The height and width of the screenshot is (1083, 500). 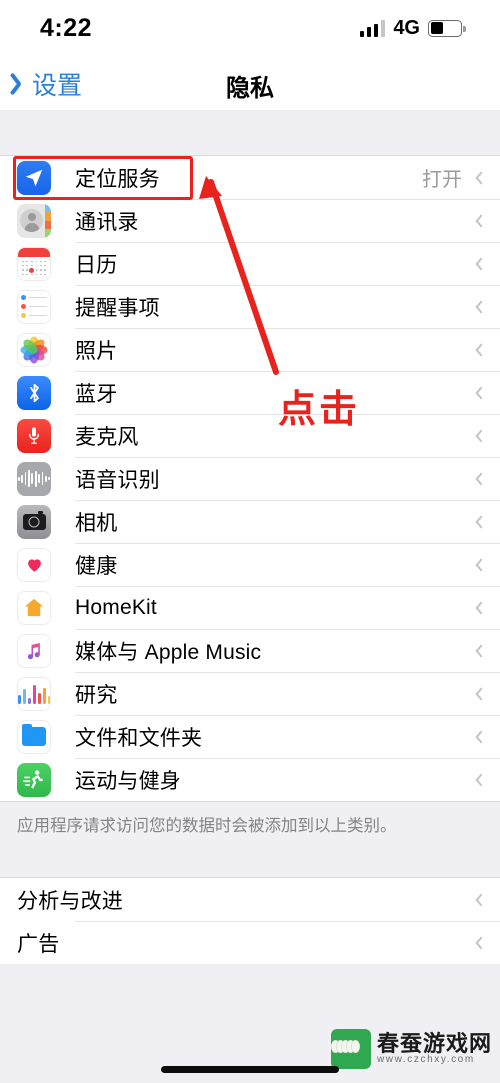 What do you see at coordinates (442, 180) in the screenshot?
I see `row-value: 打开` at bounding box center [442, 180].